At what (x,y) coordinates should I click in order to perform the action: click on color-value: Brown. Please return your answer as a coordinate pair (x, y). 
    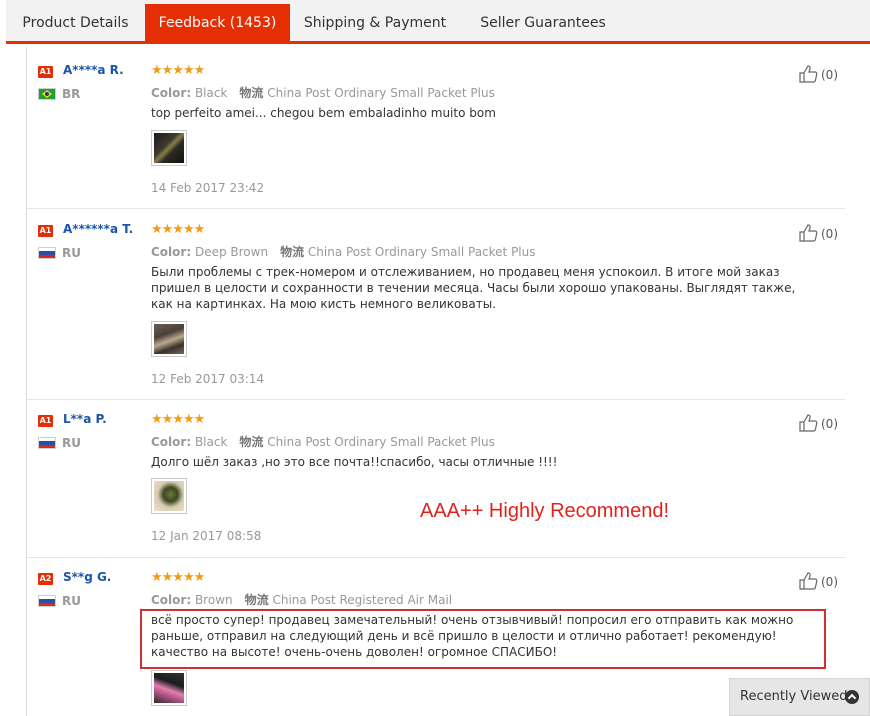
    Looking at the image, I should click on (213, 600).